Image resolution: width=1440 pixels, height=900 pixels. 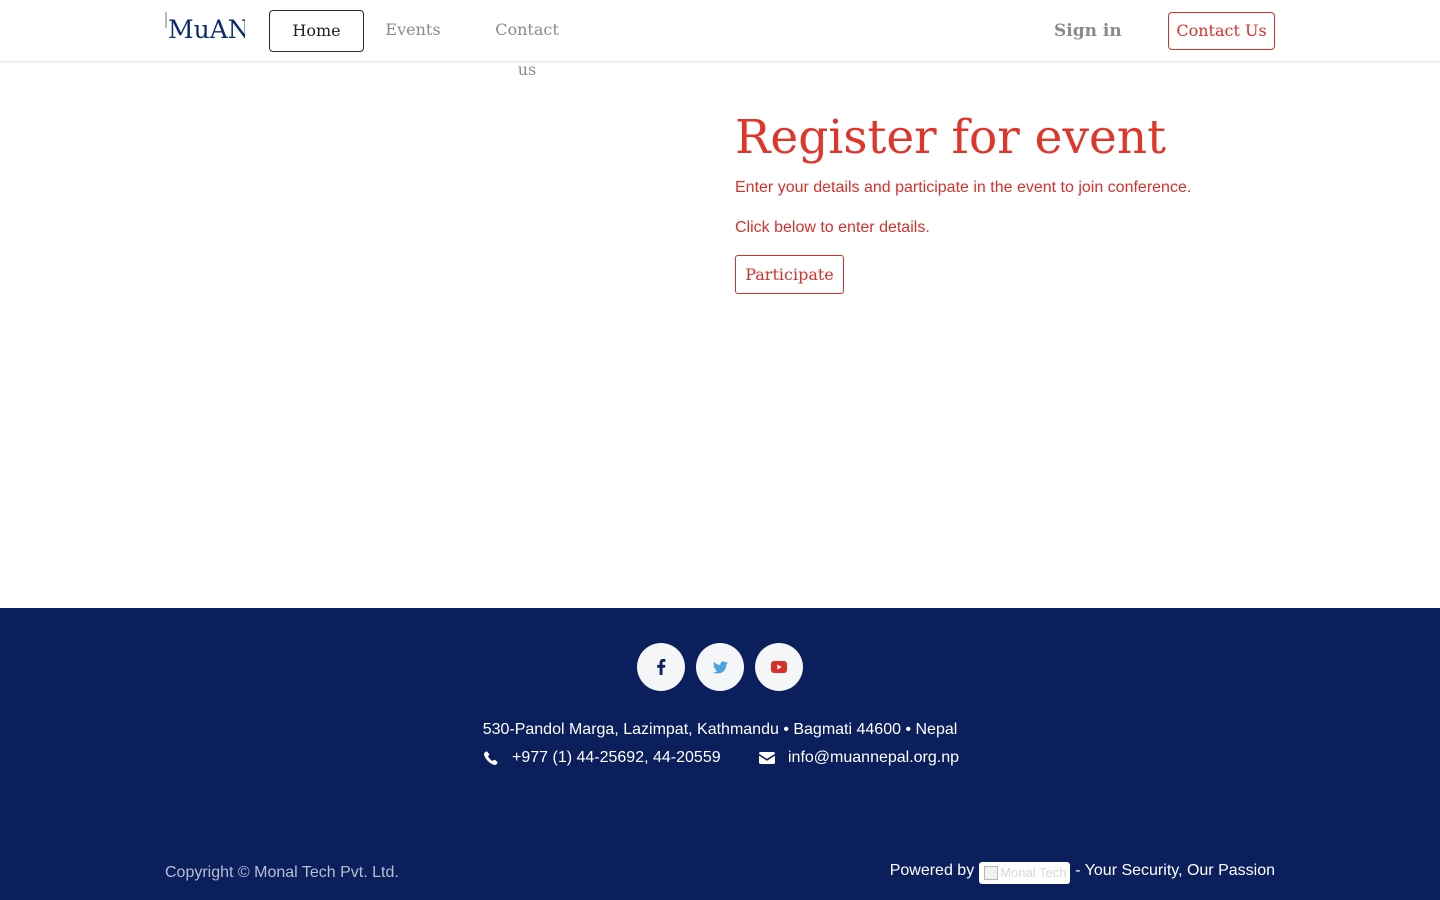 I want to click on powered-logo-alt: Monal Tech, so click(x=1033, y=872).